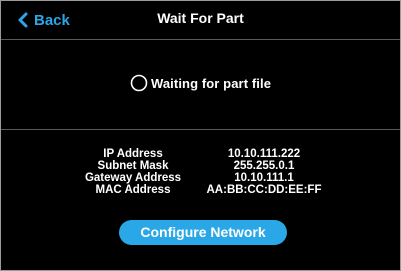  Describe the element at coordinates (213, 178) in the screenshot. I see `network-row-gateway: Gateway Address 10.10.111.1` at that location.